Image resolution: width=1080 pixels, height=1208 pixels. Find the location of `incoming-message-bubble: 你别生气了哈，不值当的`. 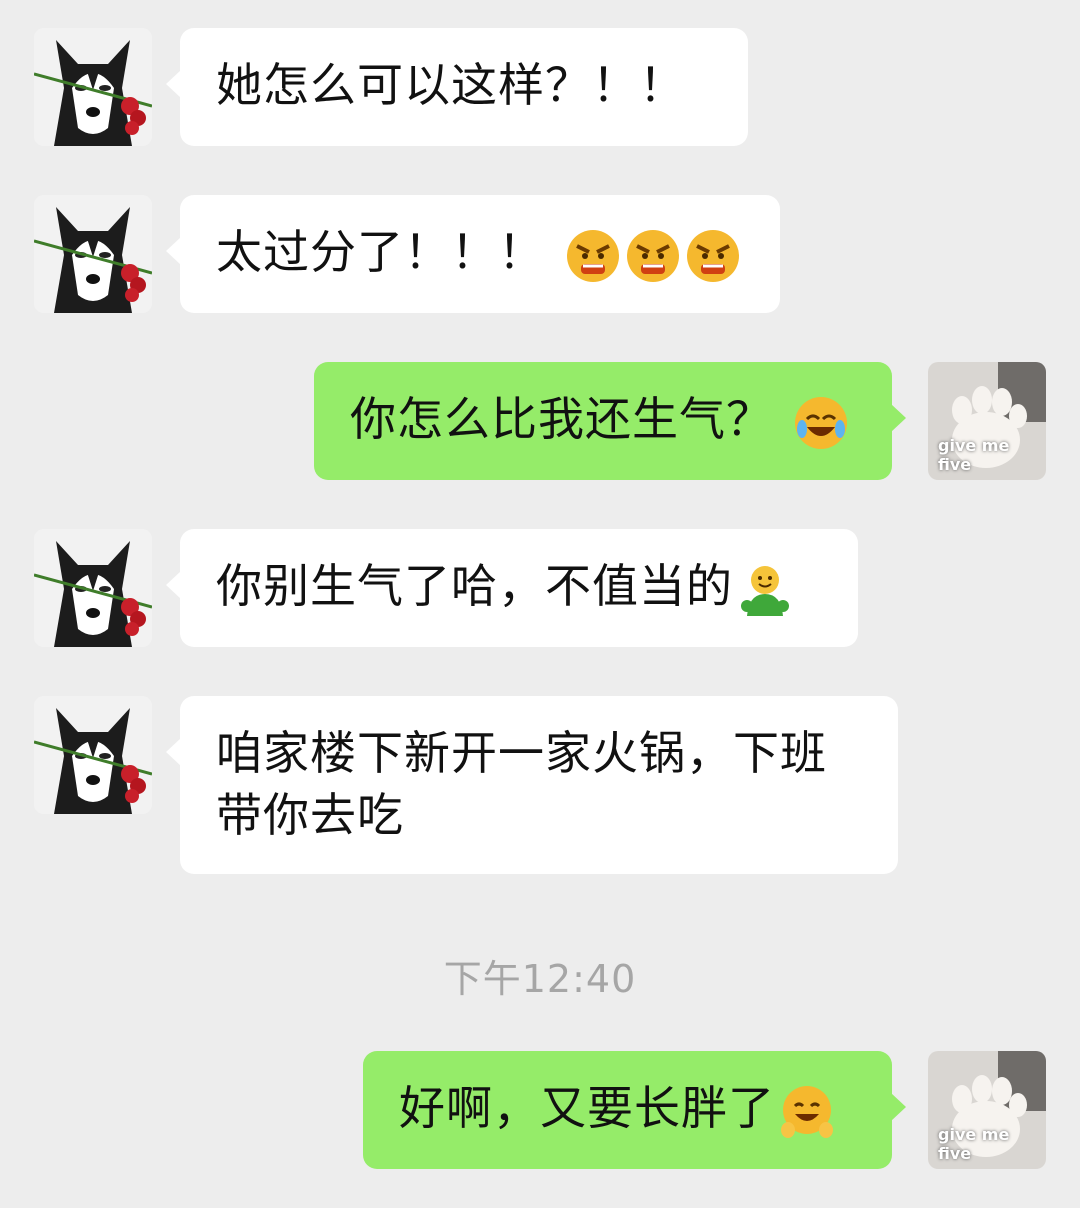

incoming-message-bubble: 你别生气了哈，不值当的 is located at coordinates (512, 588).